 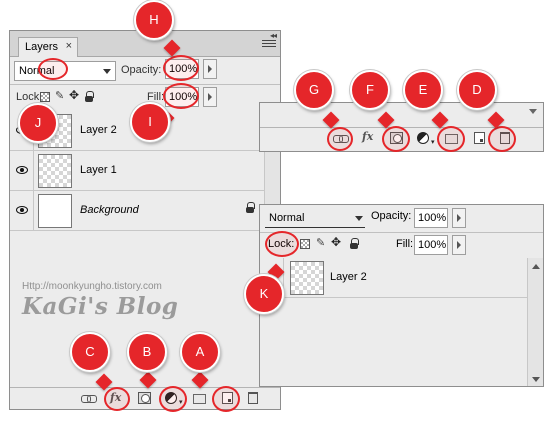 I want to click on close-icon: ×, so click(x=69, y=46).